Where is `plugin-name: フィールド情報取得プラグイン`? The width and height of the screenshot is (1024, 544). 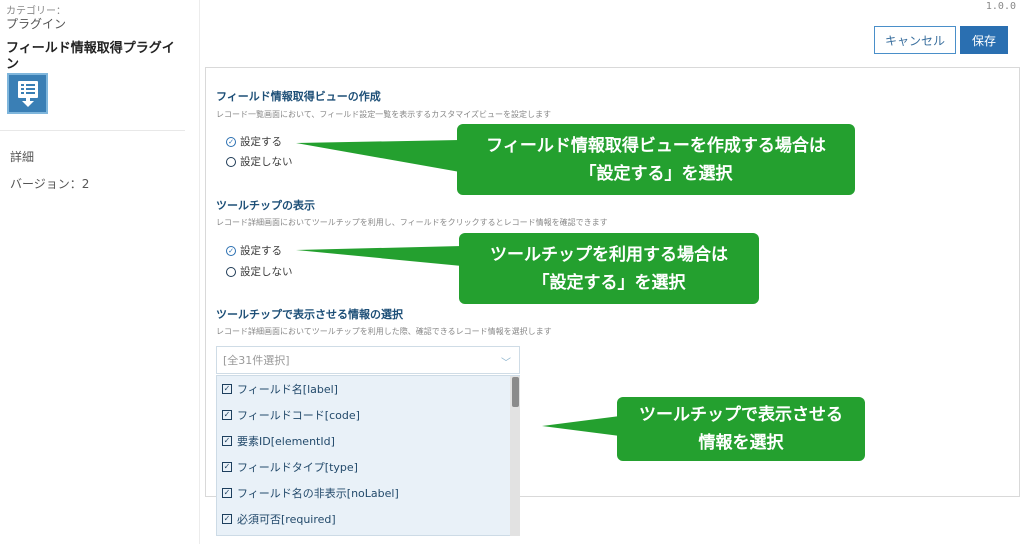
plugin-name: フィールド情報取得プラグイン is located at coordinates (90, 56).